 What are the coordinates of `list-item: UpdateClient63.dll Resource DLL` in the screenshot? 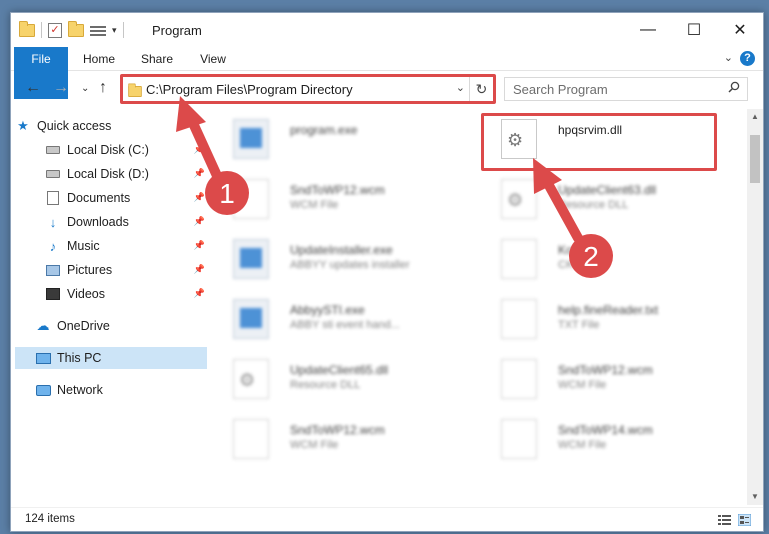 It's located at (599, 199).